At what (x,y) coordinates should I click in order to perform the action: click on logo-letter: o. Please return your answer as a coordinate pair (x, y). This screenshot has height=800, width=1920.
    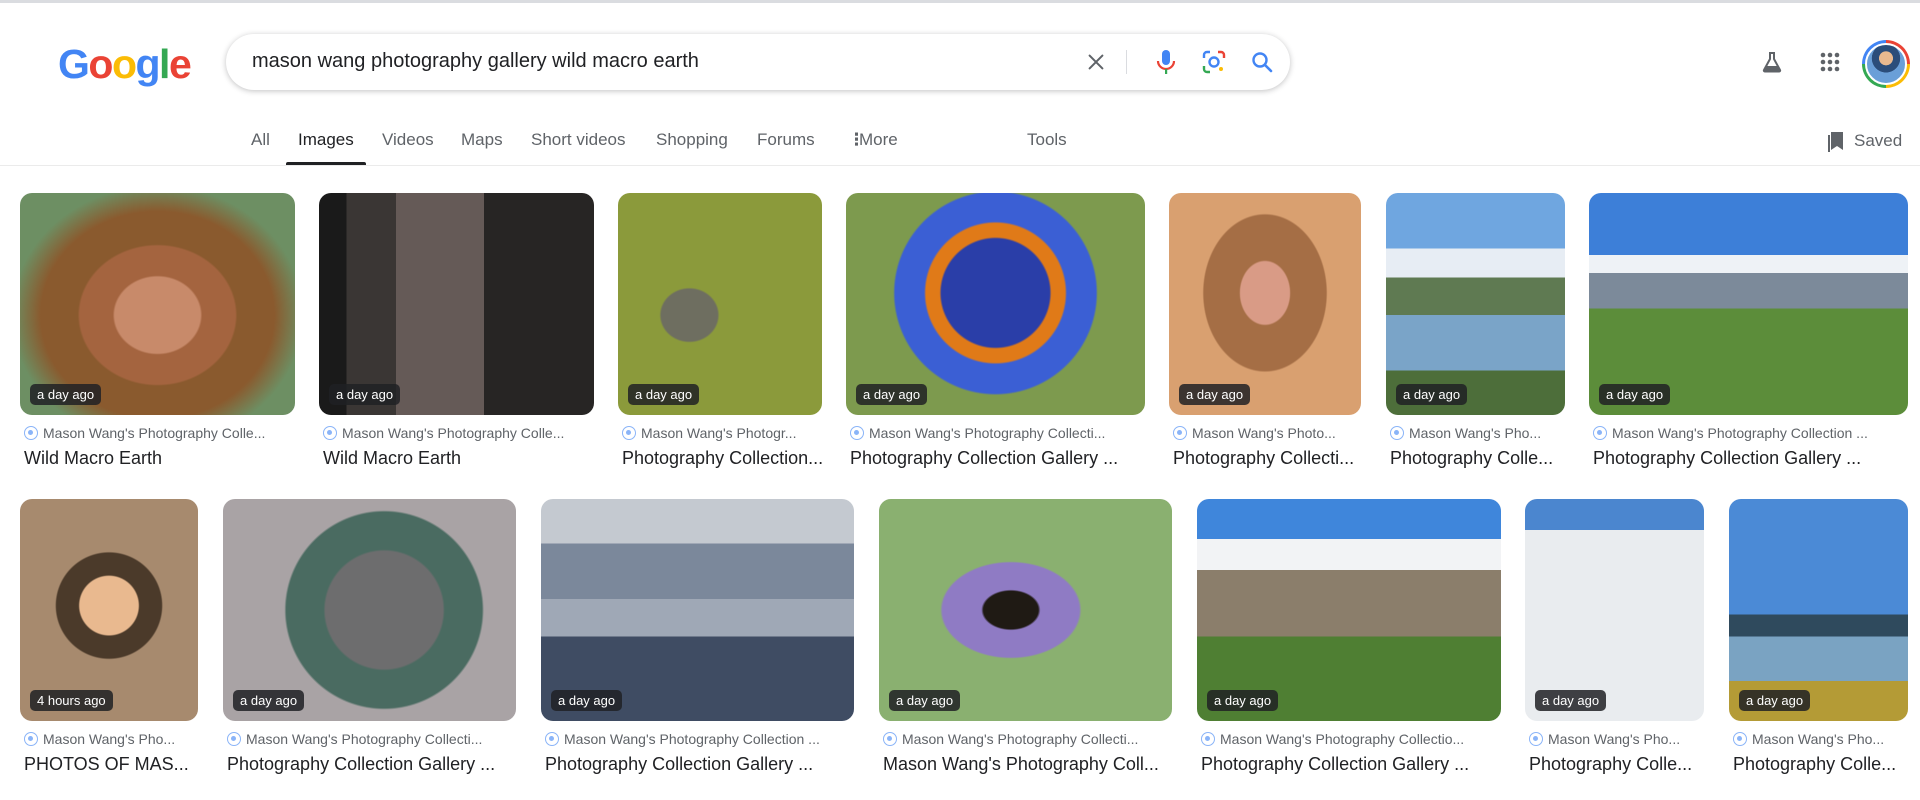
    Looking at the image, I should click on (100, 64).